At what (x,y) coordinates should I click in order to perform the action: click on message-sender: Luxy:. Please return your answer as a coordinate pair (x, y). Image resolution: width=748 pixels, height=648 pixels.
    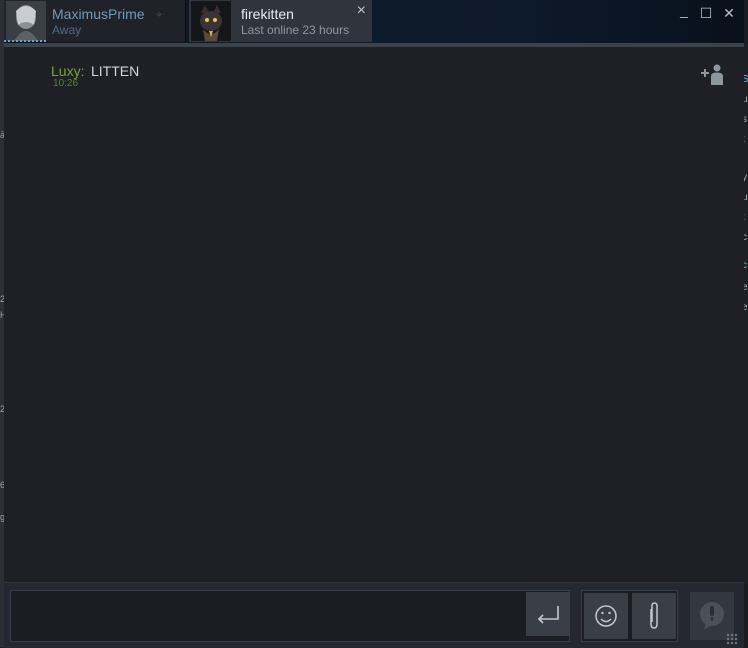
    Looking at the image, I should click on (67, 71).